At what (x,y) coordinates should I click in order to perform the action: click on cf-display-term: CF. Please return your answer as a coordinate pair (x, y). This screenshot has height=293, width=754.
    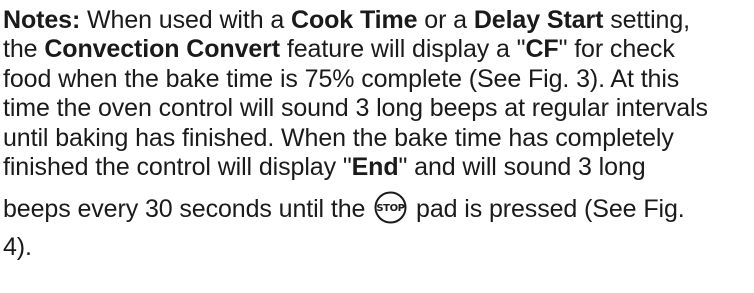
    Looking at the image, I should click on (542, 49).